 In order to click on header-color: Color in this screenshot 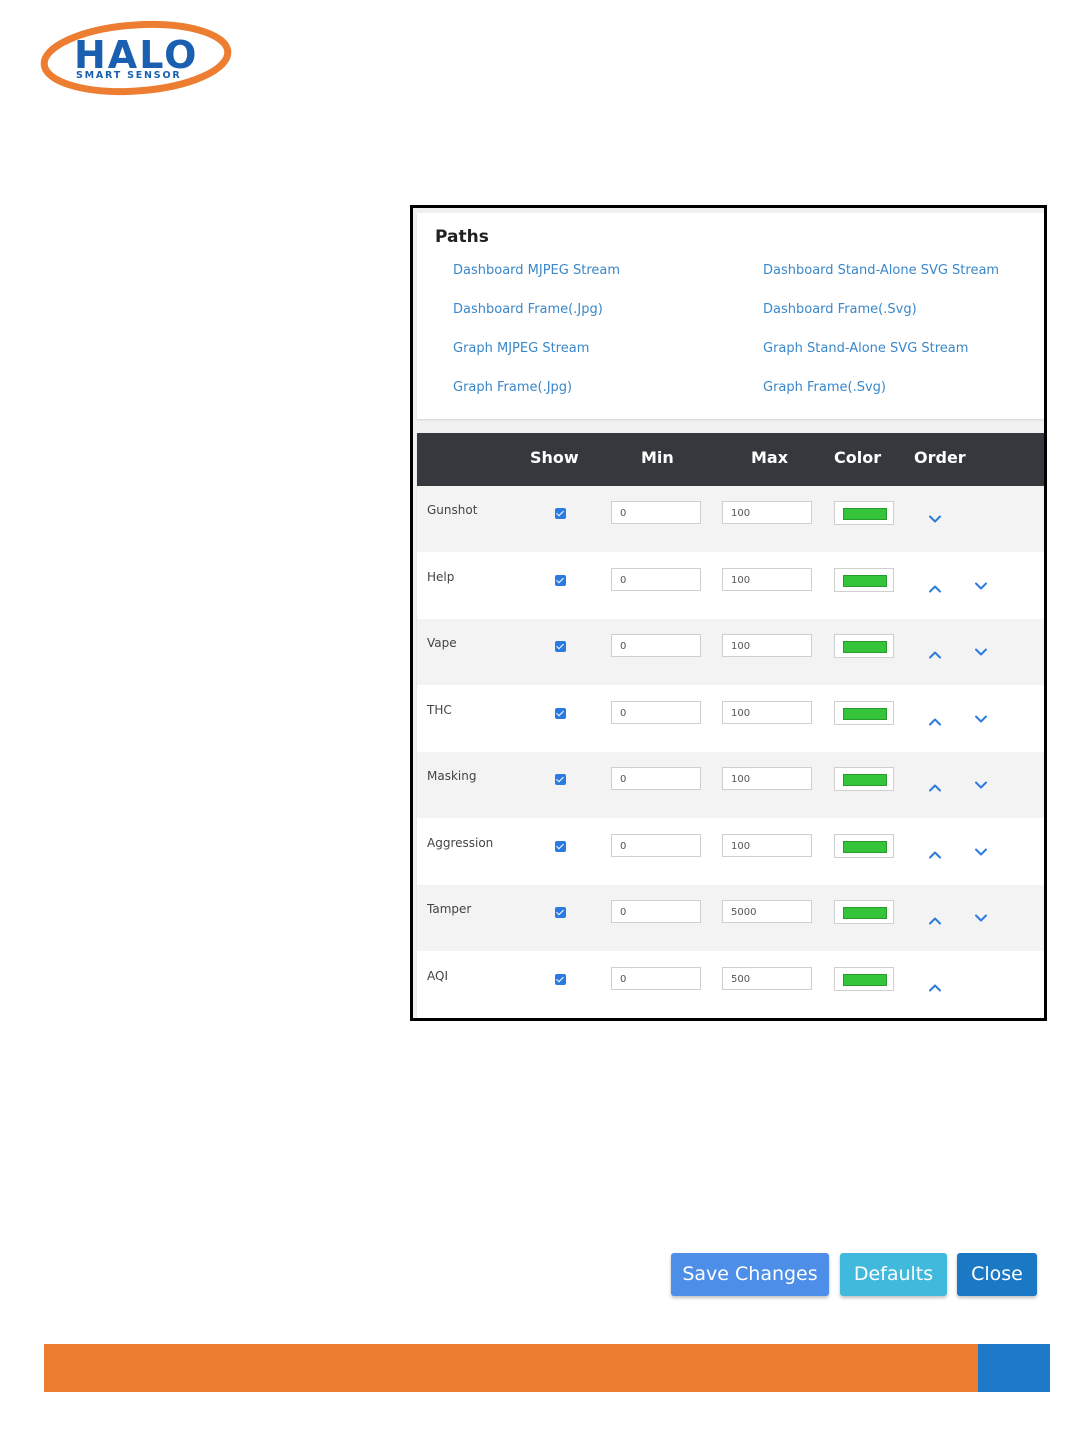, I will do `click(858, 457)`.